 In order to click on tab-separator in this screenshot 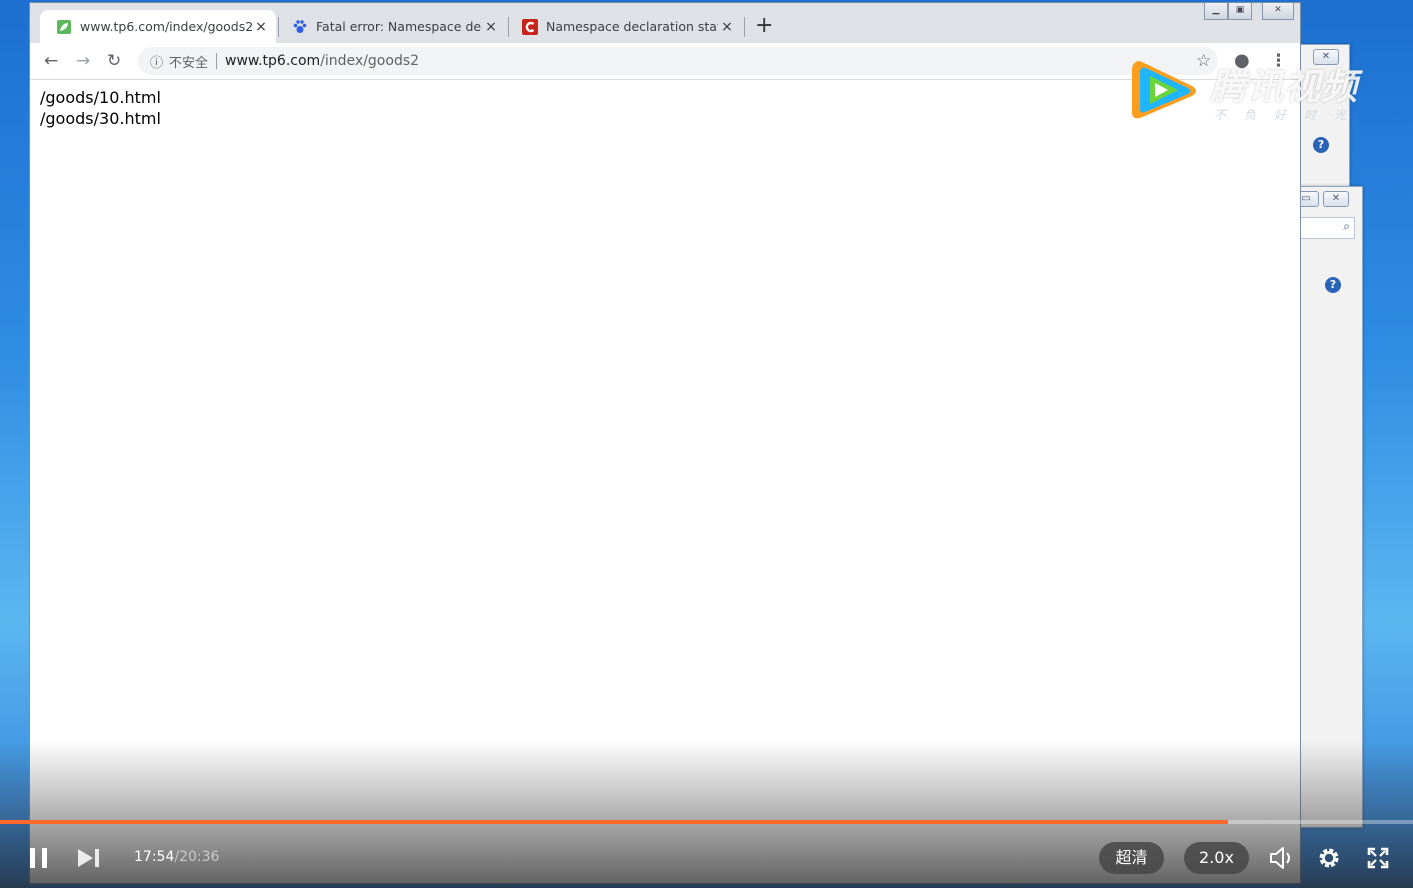, I will do `click(744, 27)`.